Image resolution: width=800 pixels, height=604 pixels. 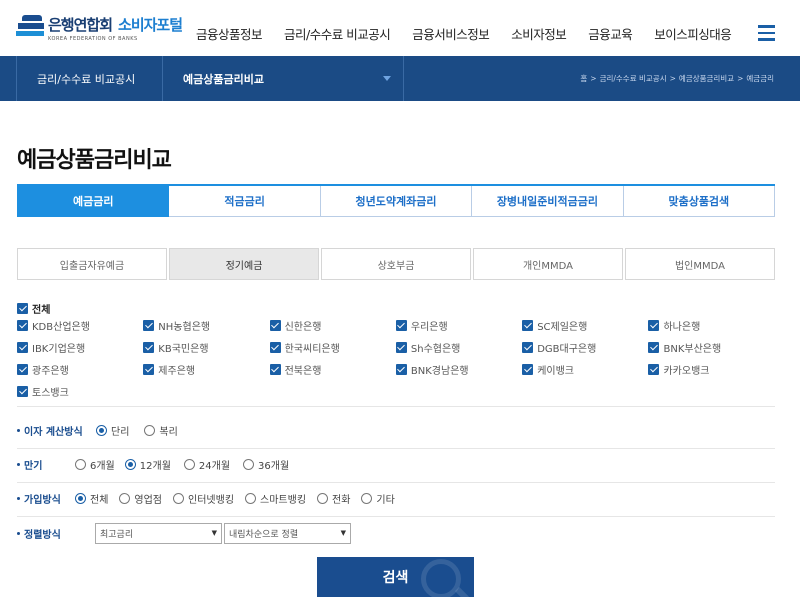 I want to click on page-title: 예금상품금리비교, so click(x=94, y=160).